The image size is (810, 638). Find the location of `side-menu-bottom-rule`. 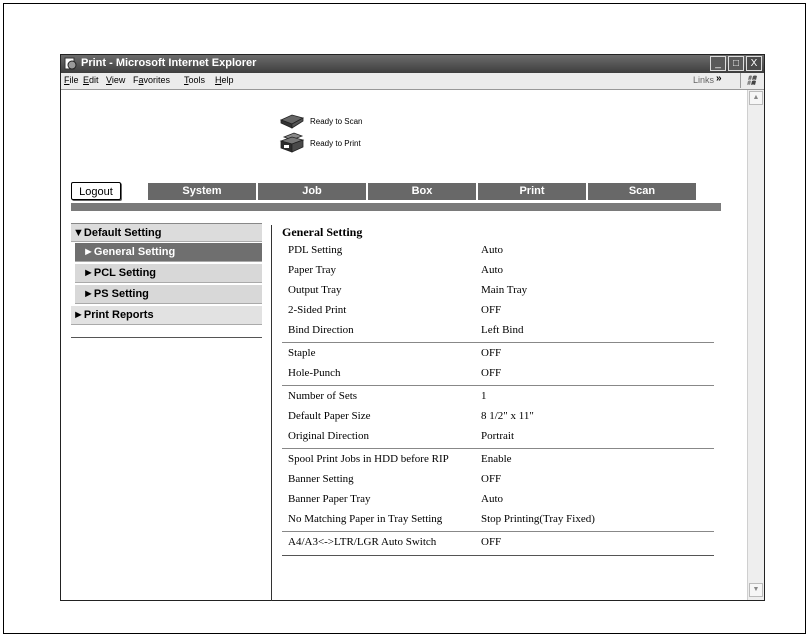

side-menu-bottom-rule is located at coordinates (166, 338).